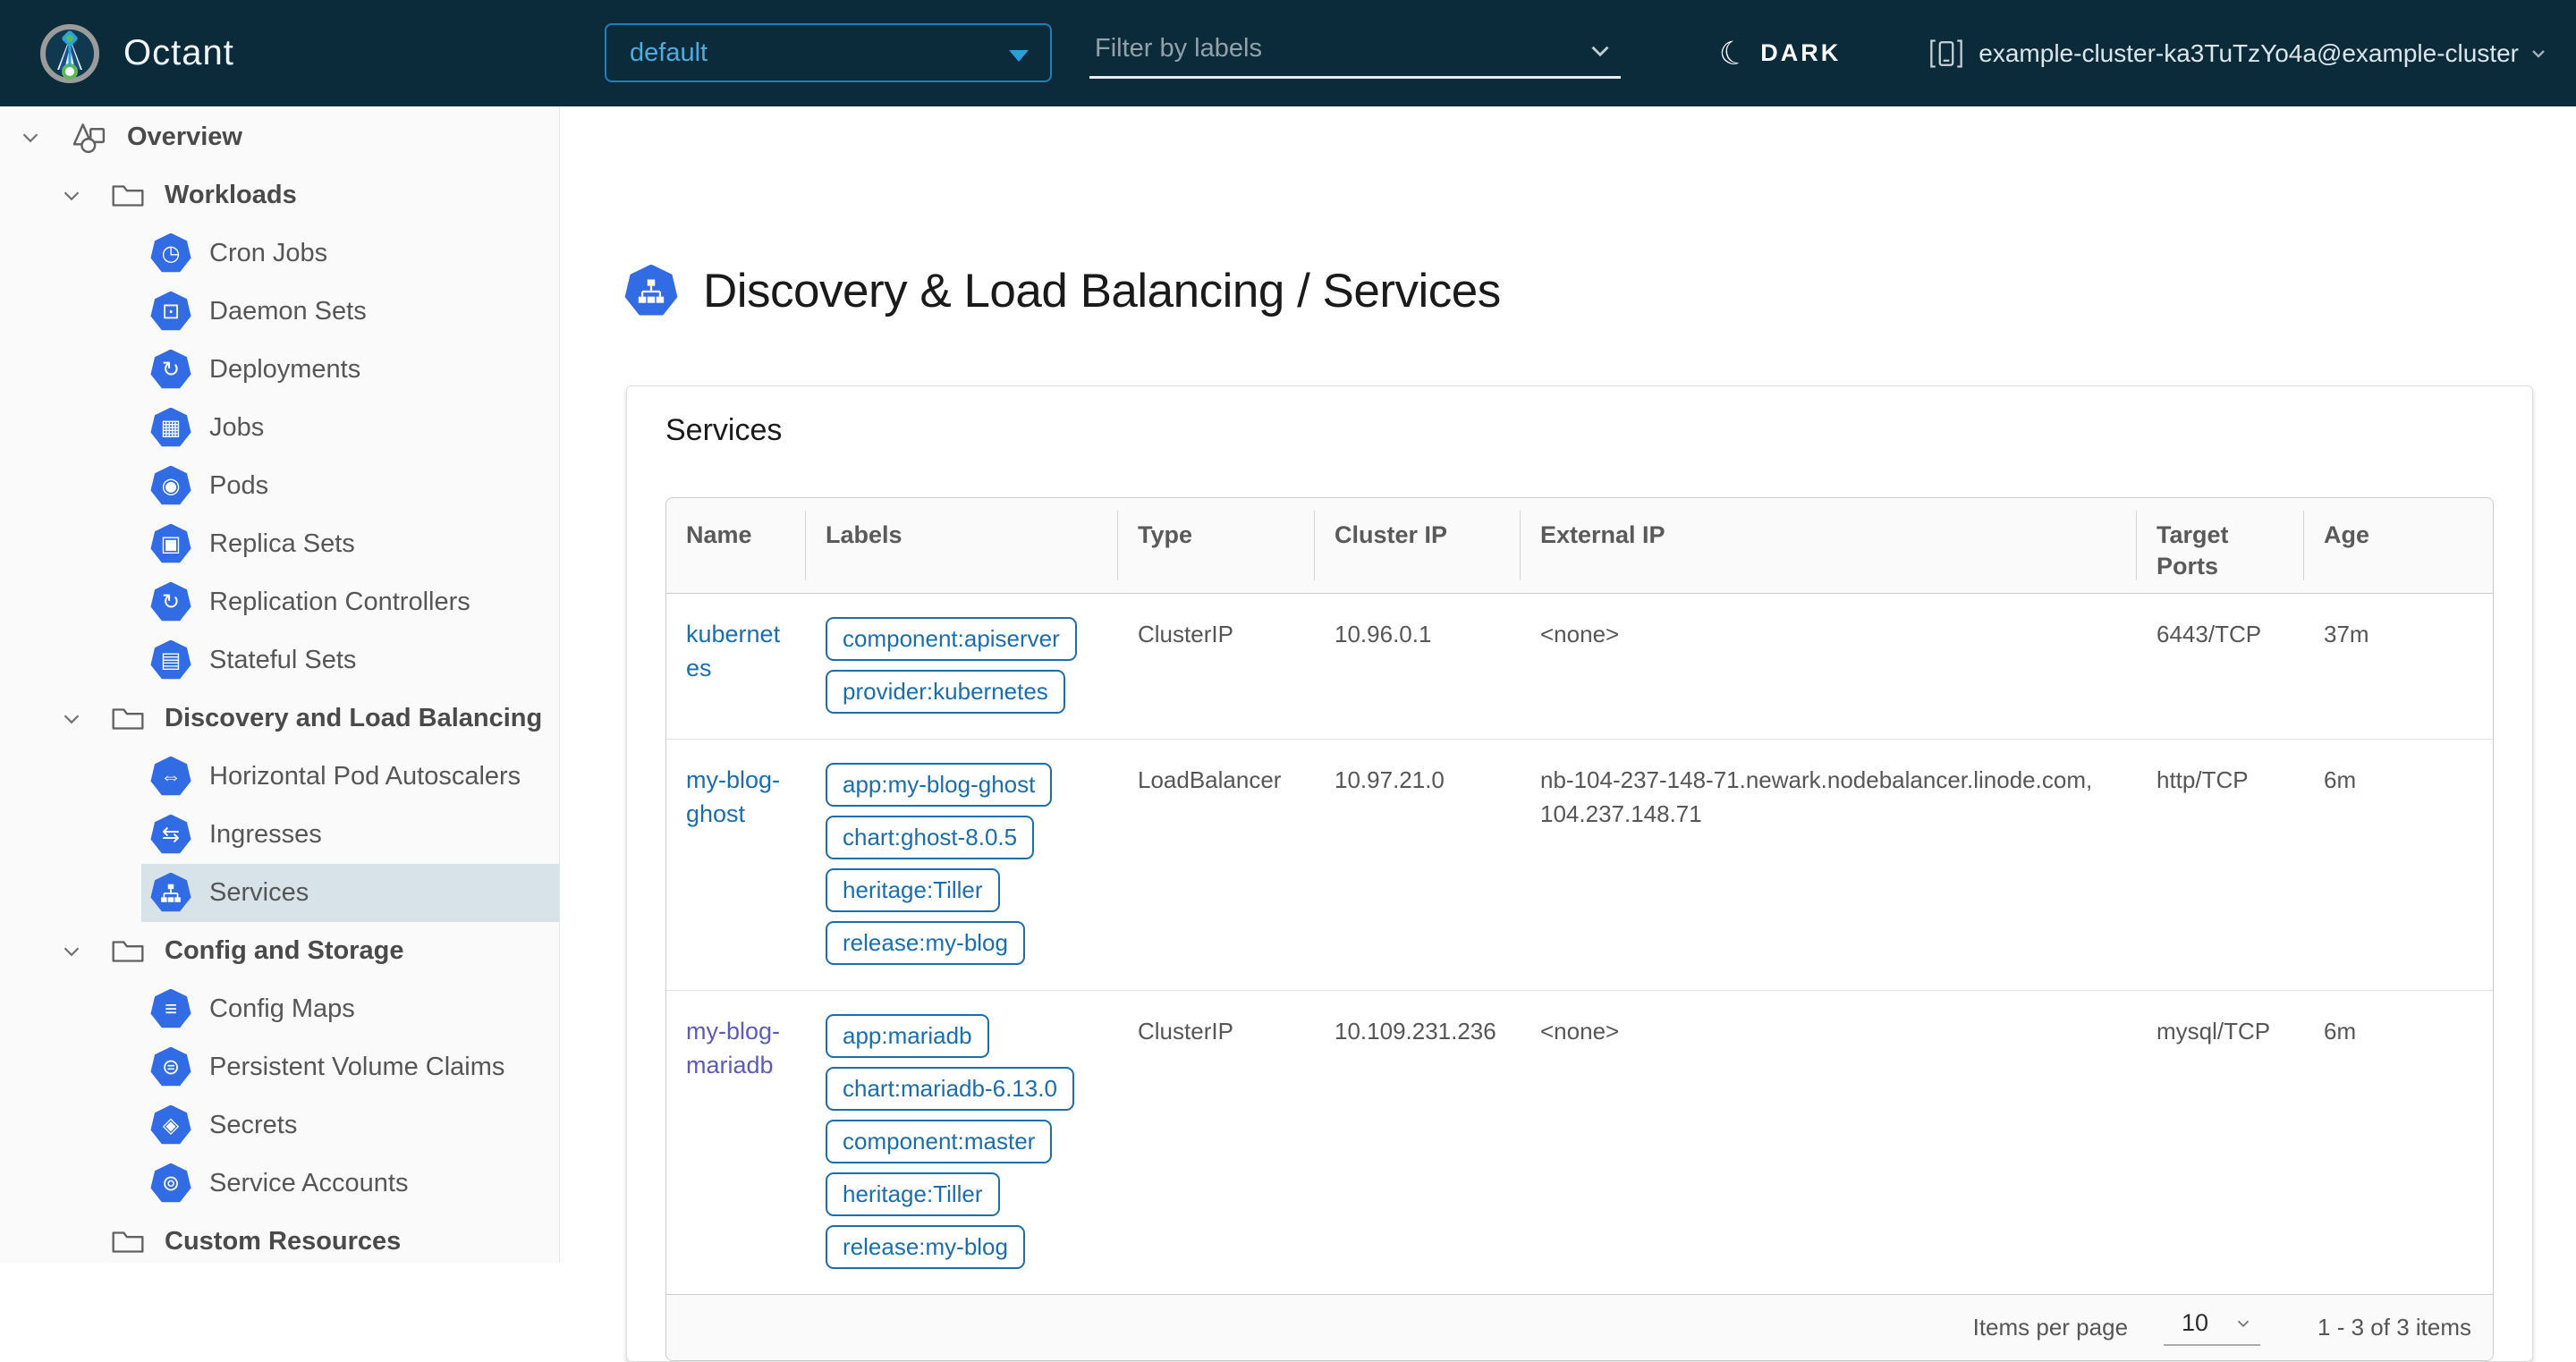 The height and width of the screenshot is (1362, 2576). Describe the element at coordinates (724, 430) in the screenshot. I see `card-title: Services` at that location.